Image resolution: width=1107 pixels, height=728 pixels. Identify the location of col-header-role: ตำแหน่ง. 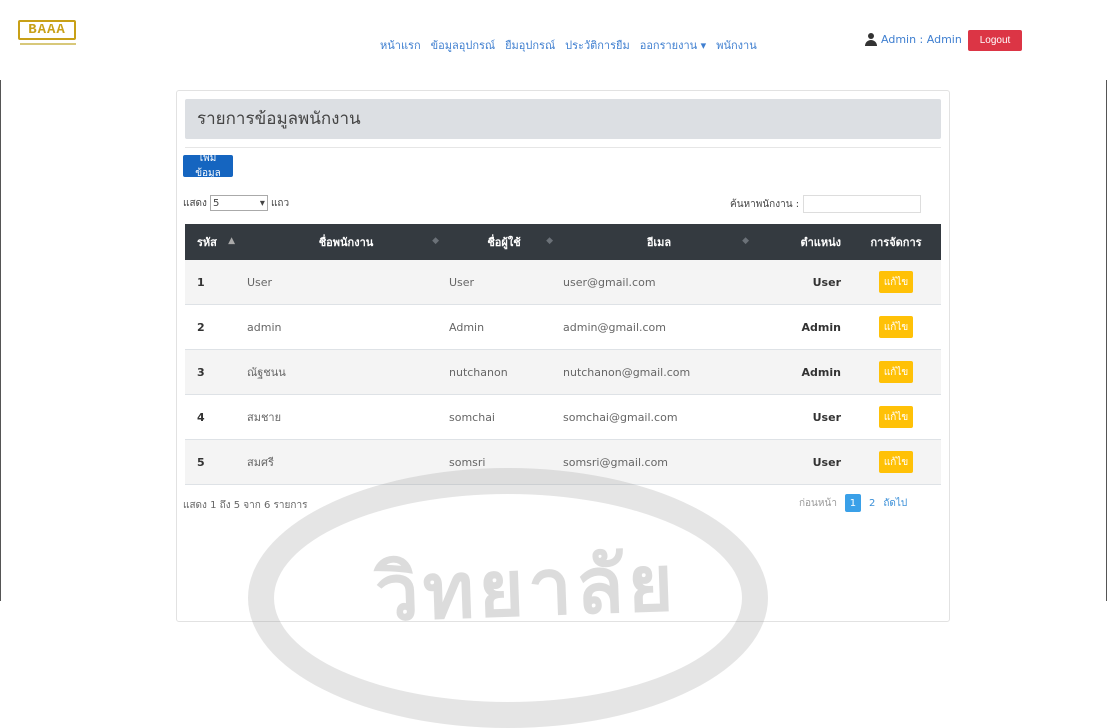
(803, 242).